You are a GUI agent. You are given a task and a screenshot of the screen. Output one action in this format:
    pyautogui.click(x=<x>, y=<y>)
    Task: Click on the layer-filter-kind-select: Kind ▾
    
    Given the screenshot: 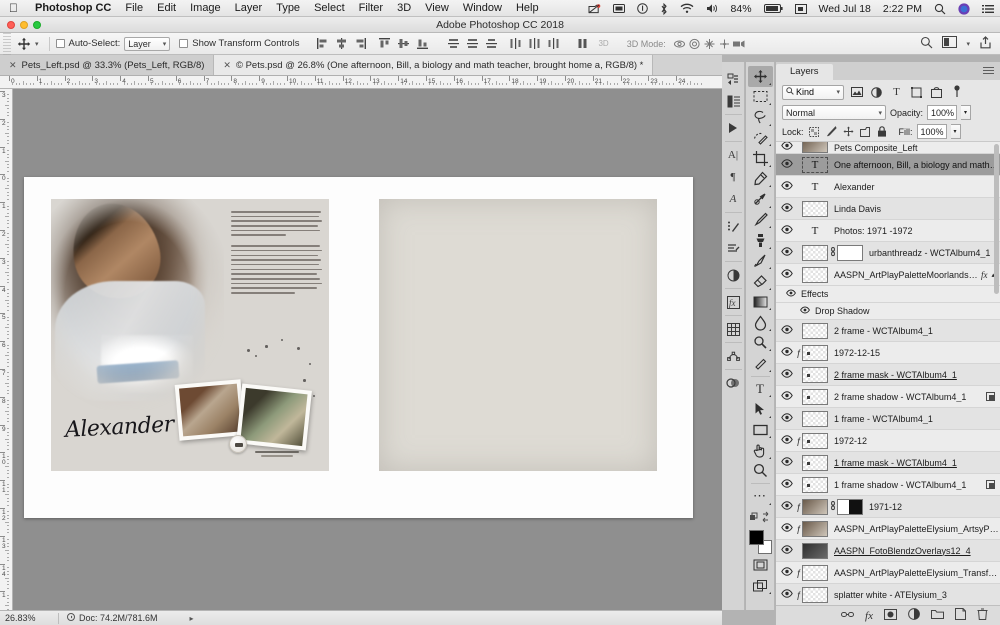 What is the action you would take?
    pyautogui.click(x=813, y=92)
    